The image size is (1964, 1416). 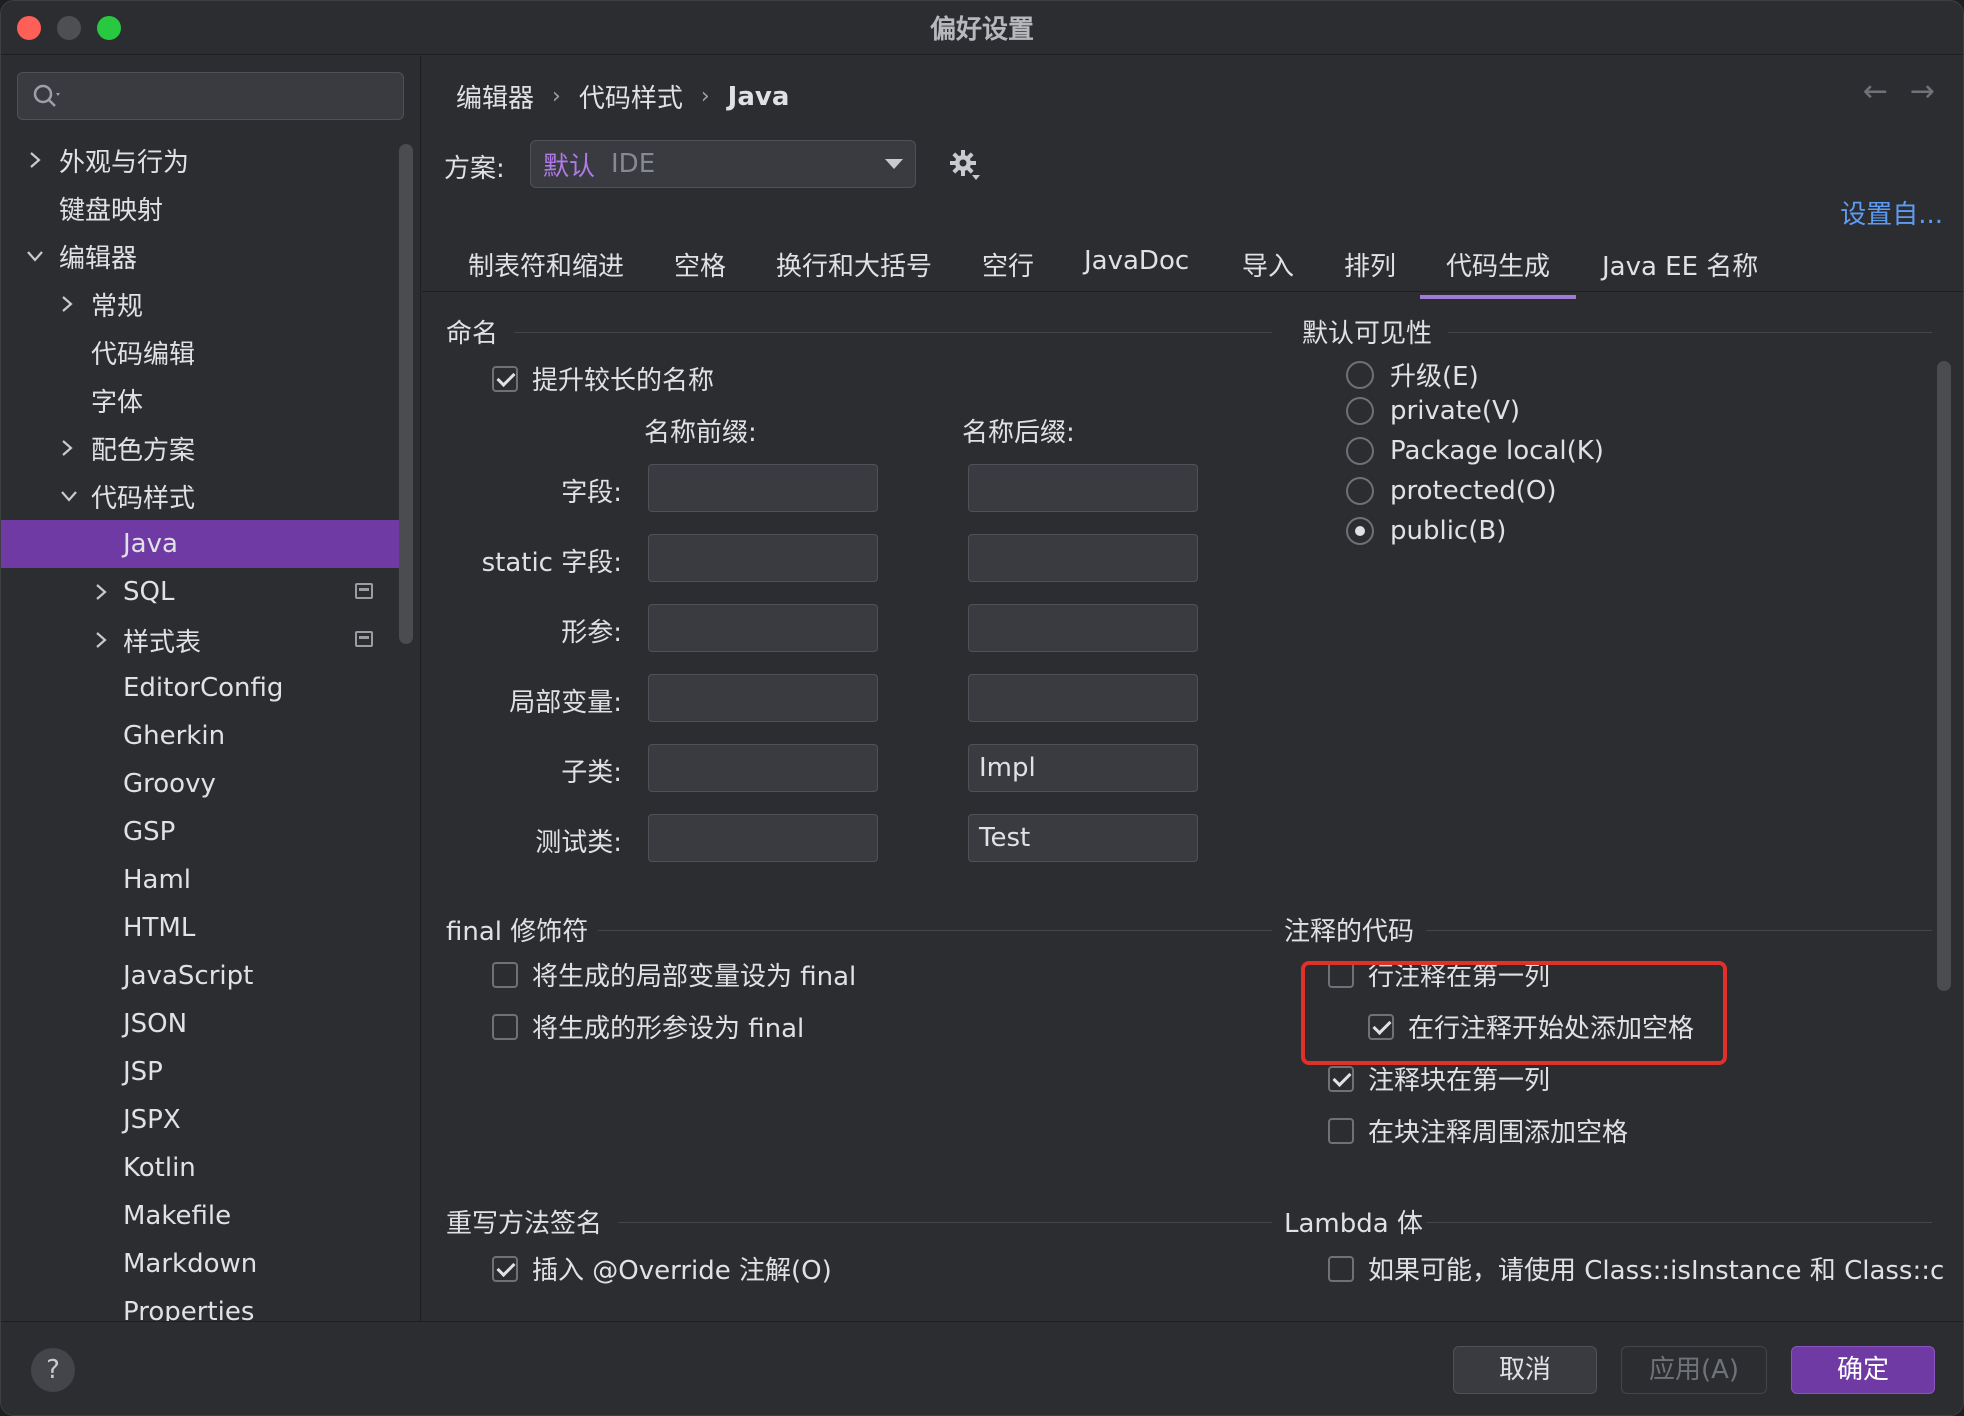 I want to click on tree-item-appearance: 外观与行为, so click(x=201, y=160).